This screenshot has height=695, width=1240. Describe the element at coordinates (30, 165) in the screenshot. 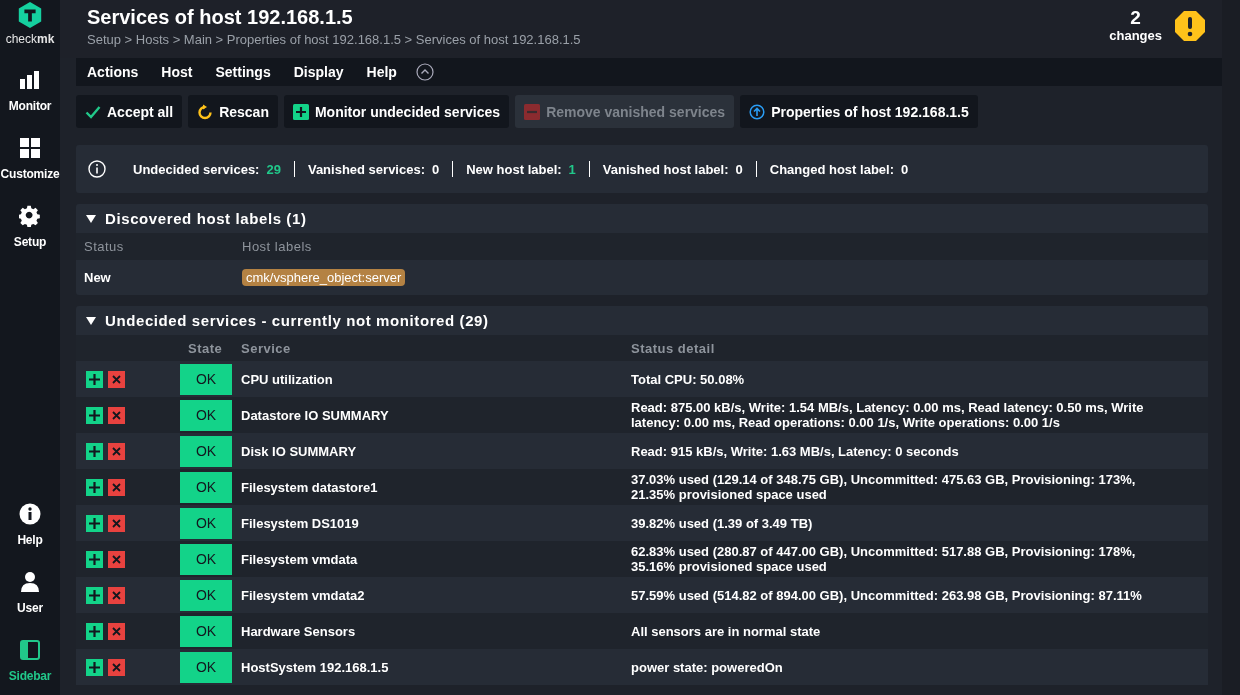

I see `nav-item: Customize` at that location.